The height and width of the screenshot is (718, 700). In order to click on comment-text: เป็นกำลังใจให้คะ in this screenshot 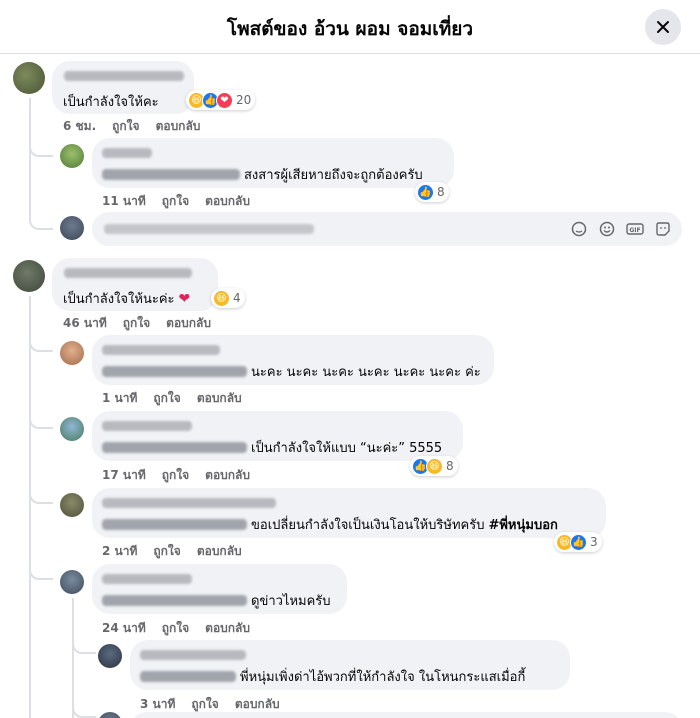, I will do `click(111, 102)`.